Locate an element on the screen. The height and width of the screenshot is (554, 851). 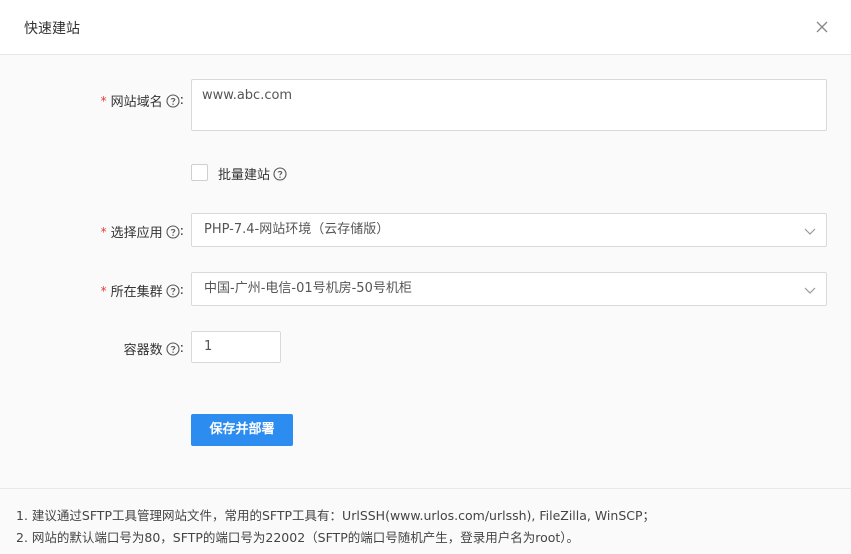
containers-label-text: 容器数 is located at coordinates (143, 350).